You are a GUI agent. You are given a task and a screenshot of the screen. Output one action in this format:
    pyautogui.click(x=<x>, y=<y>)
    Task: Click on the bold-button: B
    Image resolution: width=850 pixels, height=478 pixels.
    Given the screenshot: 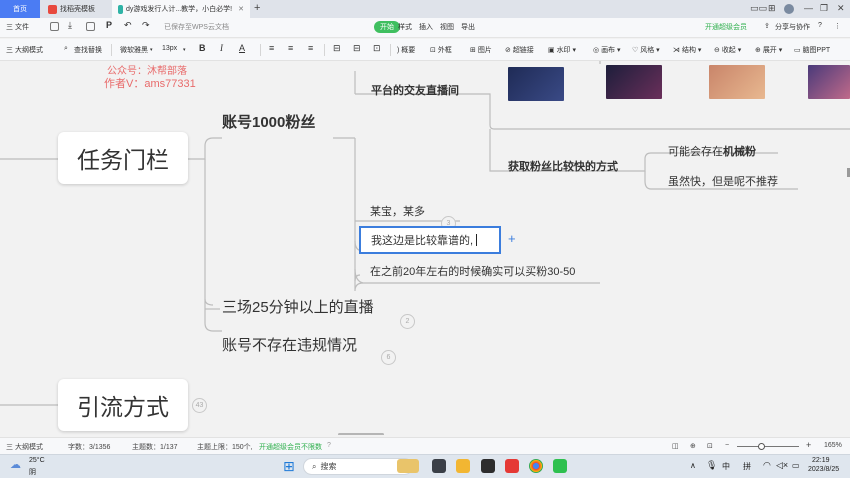 What is the action you would take?
    pyautogui.click(x=202, y=48)
    